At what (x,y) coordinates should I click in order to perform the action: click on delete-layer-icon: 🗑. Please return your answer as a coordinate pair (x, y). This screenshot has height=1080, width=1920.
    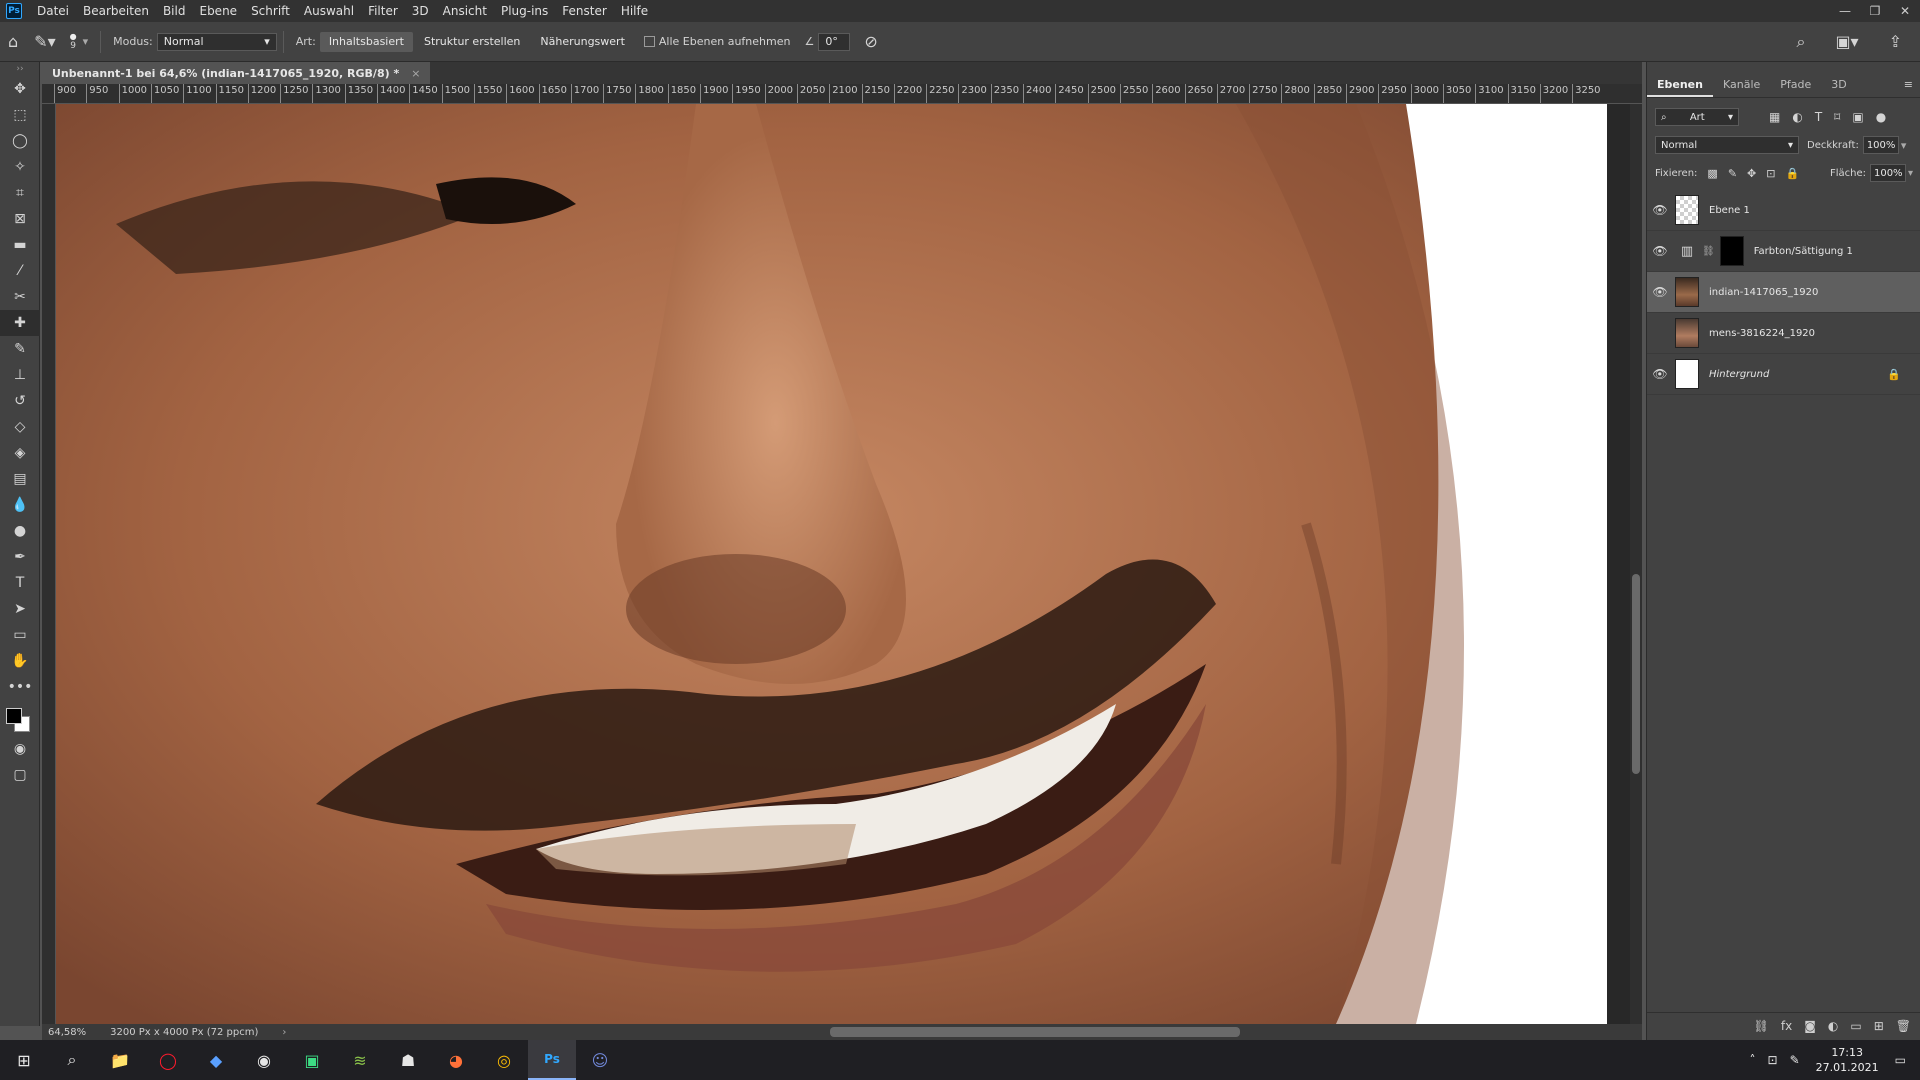
    Looking at the image, I should click on (1903, 1026).